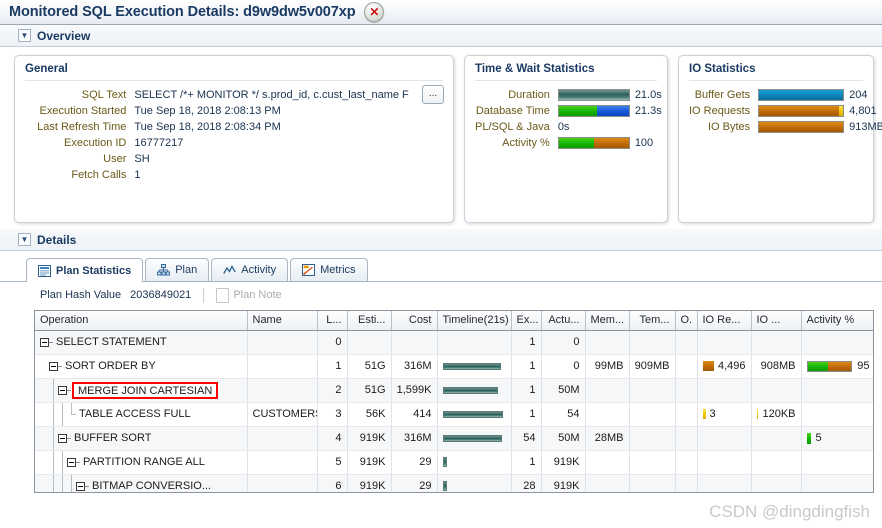  What do you see at coordinates (686, 414) in the screenshot?
I see `cell-other` at bounding box center [686, 414].